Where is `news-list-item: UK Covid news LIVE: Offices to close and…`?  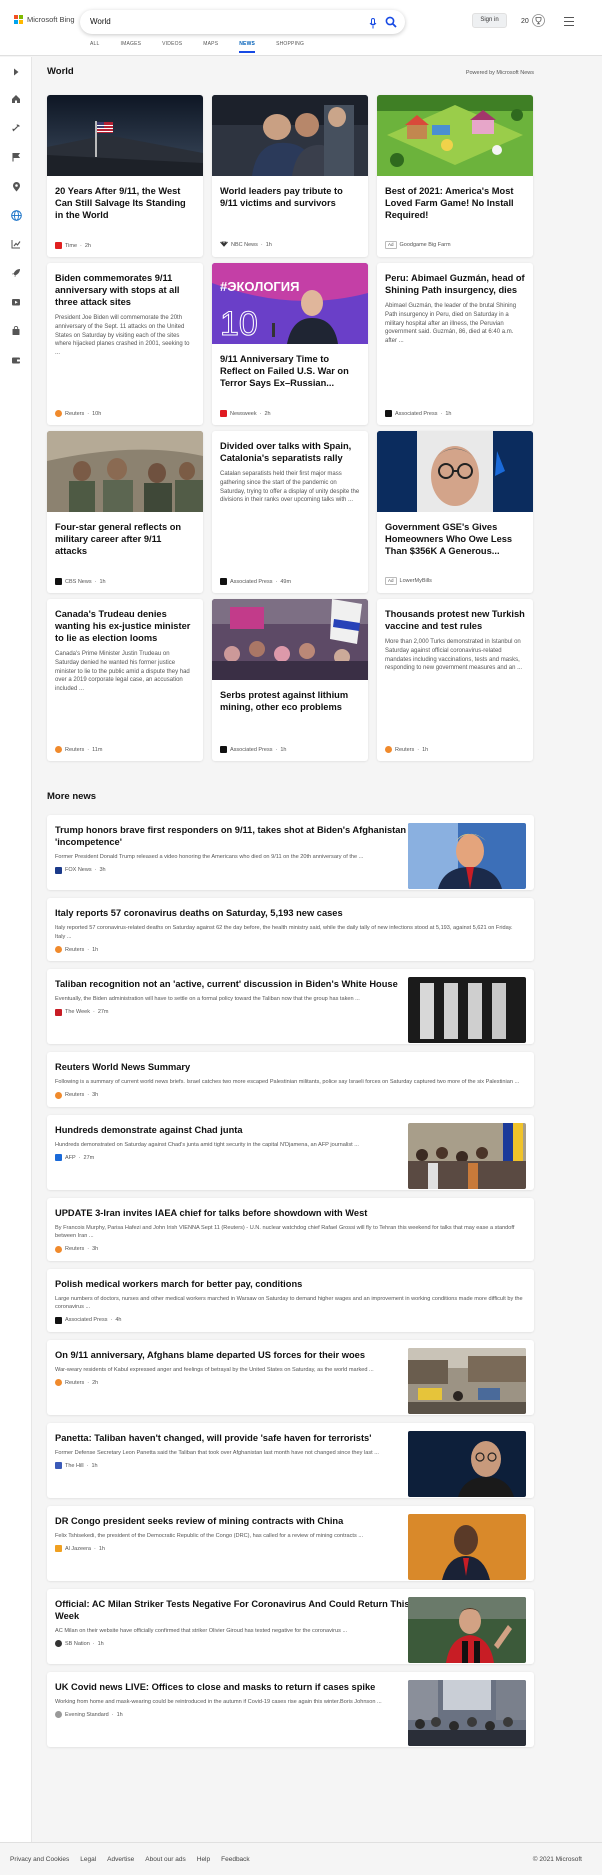
news-list-item: UK Covid news LIVE: Offices to close and… is located at coordinates (290, 1709).